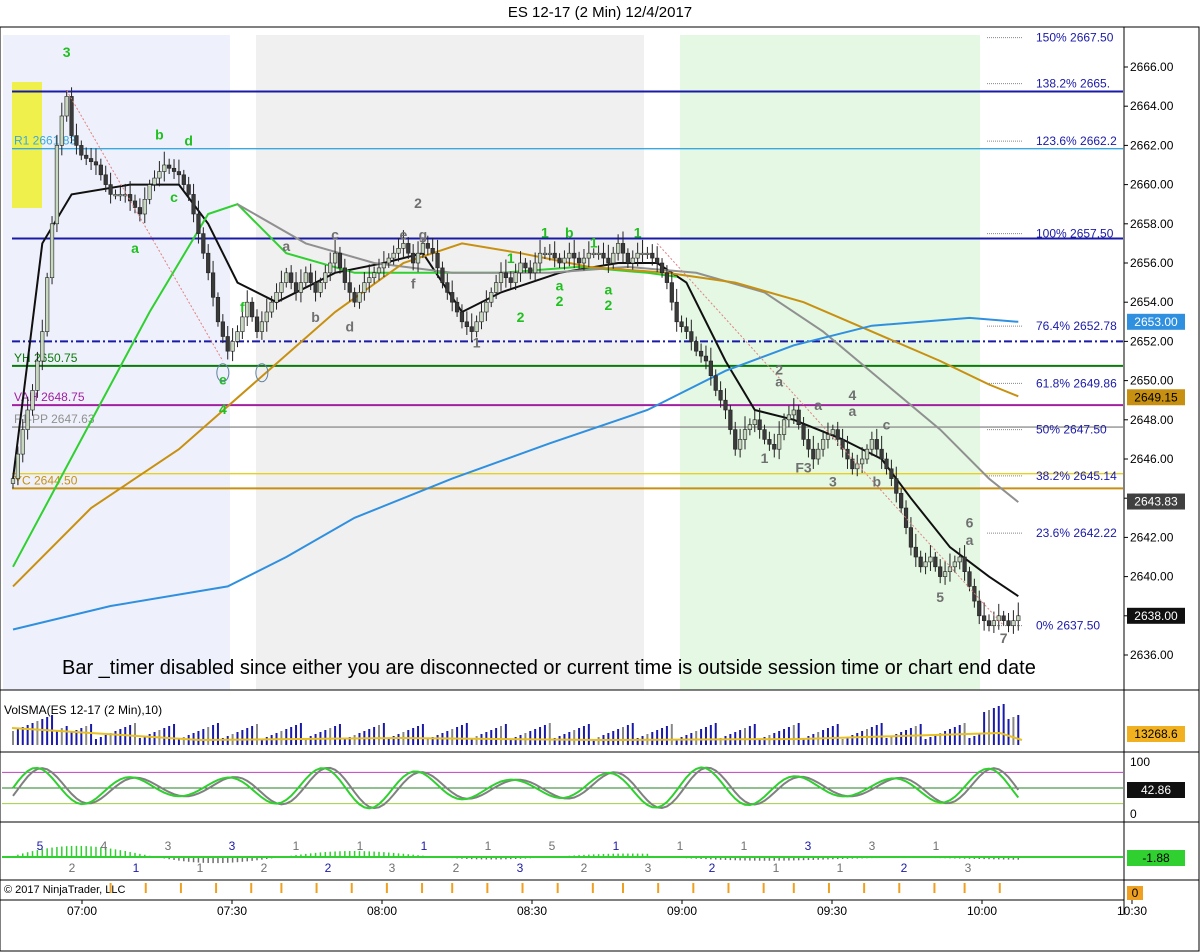 The width and height of the screenshot is (1200, 952). Describe the element at coordinates (1152, 537) in the screenshot. I see `y-tick-label: 2642.00` at that location.